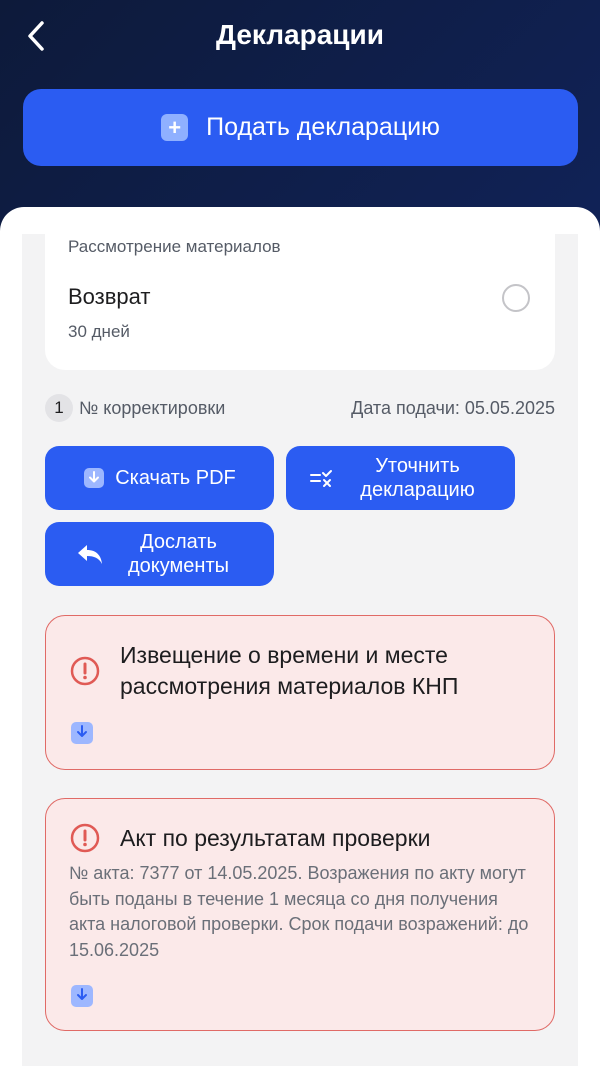 The image size is (600, 1066). What do you see at coordinates (453, 408) in the screenshot?
I see `submission-date: Дата подачи: 05.05.2025` at bounding box center [453, 408].